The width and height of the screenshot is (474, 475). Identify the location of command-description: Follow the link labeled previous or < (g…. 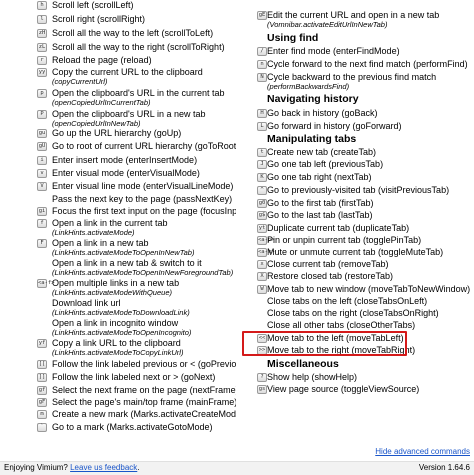
(144, 364).